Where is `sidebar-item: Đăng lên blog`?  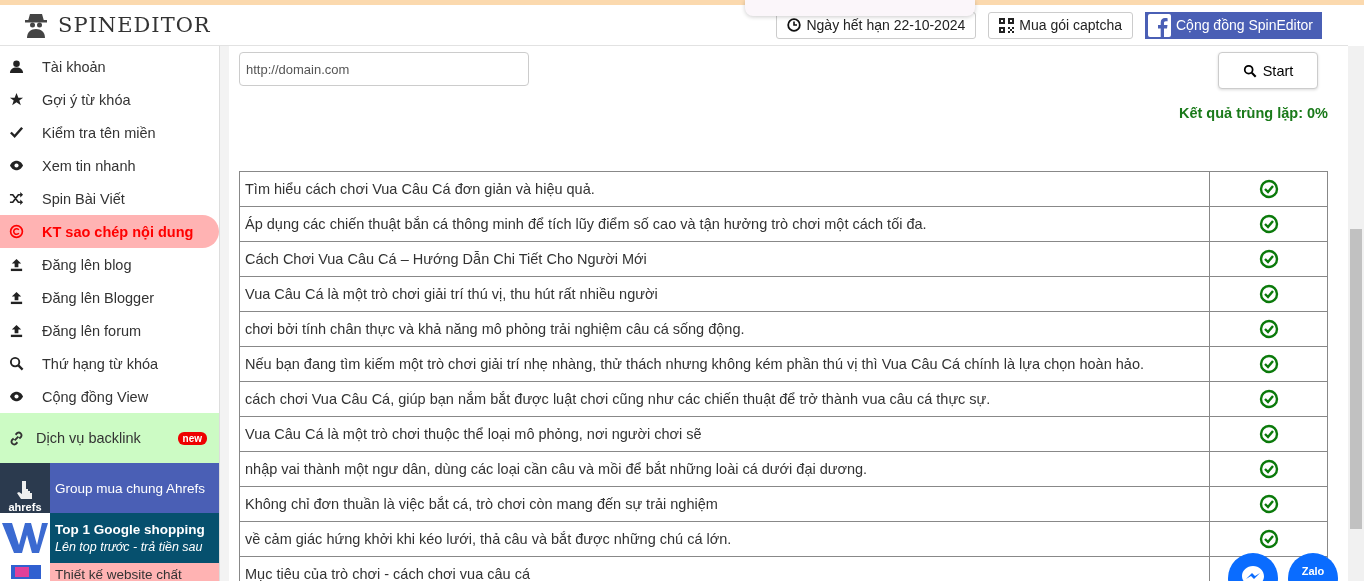 sidebar-item: Đăng lên blog is located at coordinates (109, 264).